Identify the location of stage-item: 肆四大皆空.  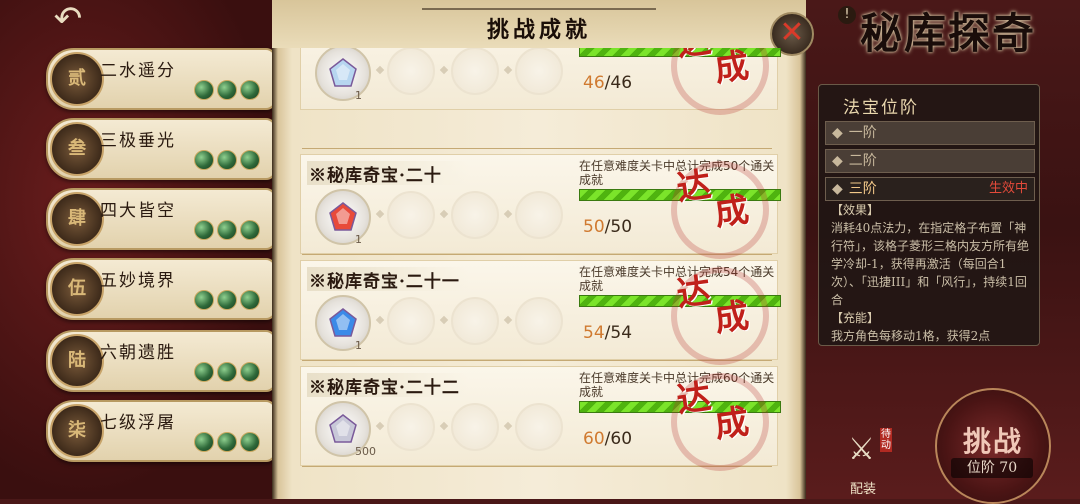
(161, 219).